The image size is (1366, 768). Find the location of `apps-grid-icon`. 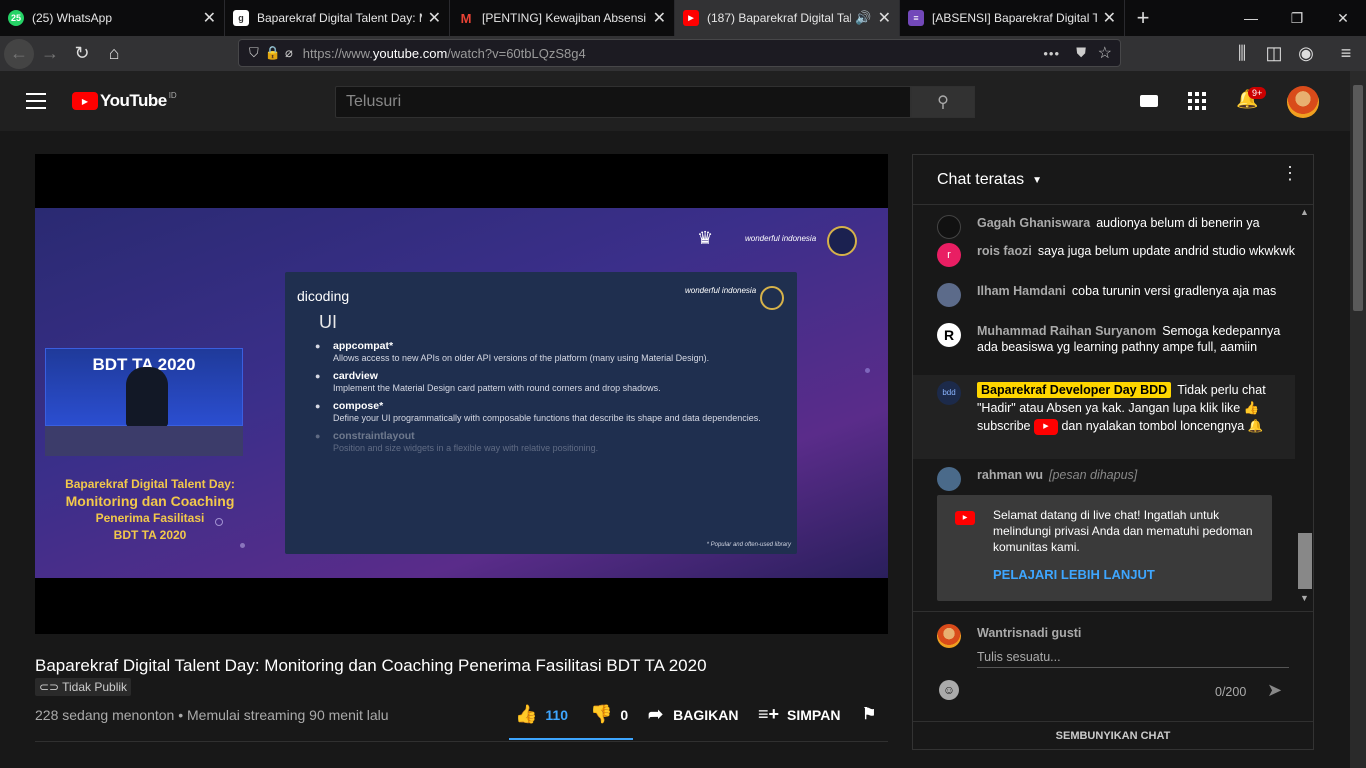

apps-grid-icon is located at coordinates (1197, 101).